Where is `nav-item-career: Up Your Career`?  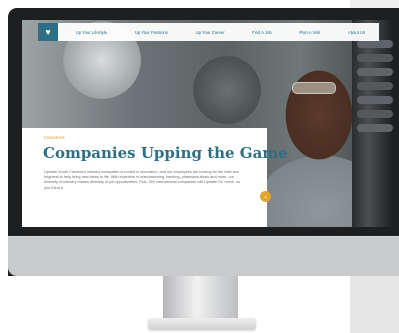 nav-item-career: Up Your Career is located at coordinates (210, 32).